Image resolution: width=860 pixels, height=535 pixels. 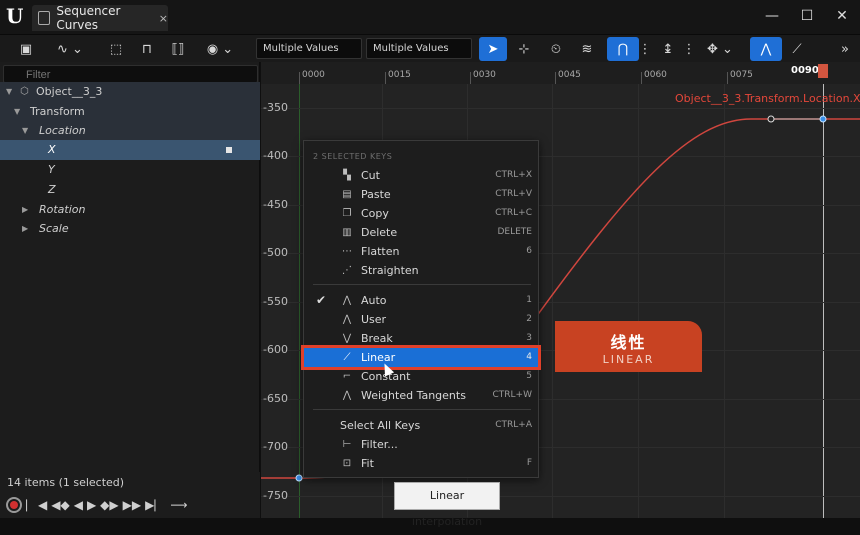 What do you see at coordinates (419, 48) in the screenshot?
I see `key-value-input: Multiple Values` at bounding box center [419, 48].